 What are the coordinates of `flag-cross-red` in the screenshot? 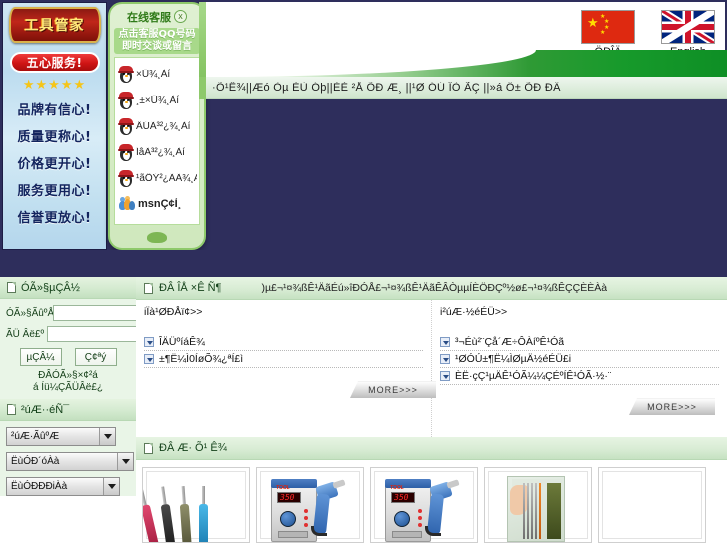 It's located at (688, 27).